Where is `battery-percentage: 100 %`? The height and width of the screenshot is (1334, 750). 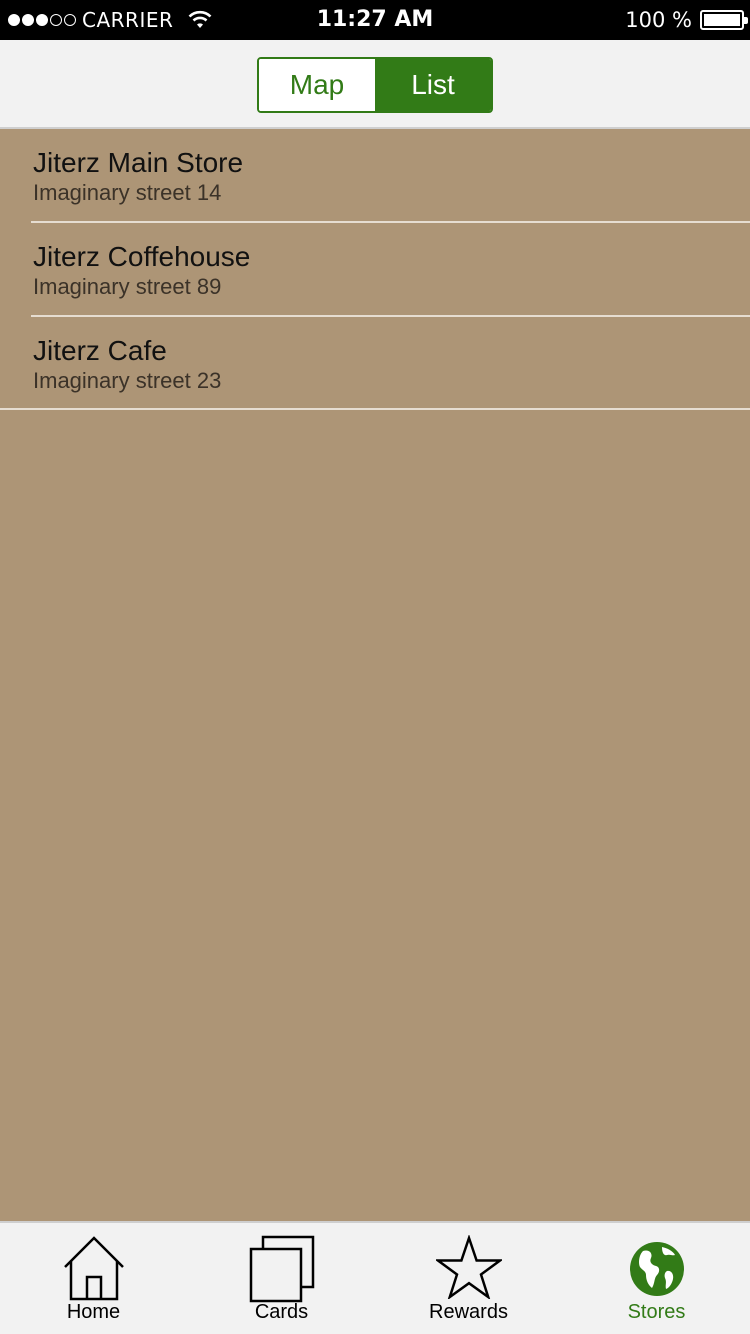 battery-percentage: 100 % is located at coordinates (658, 20).